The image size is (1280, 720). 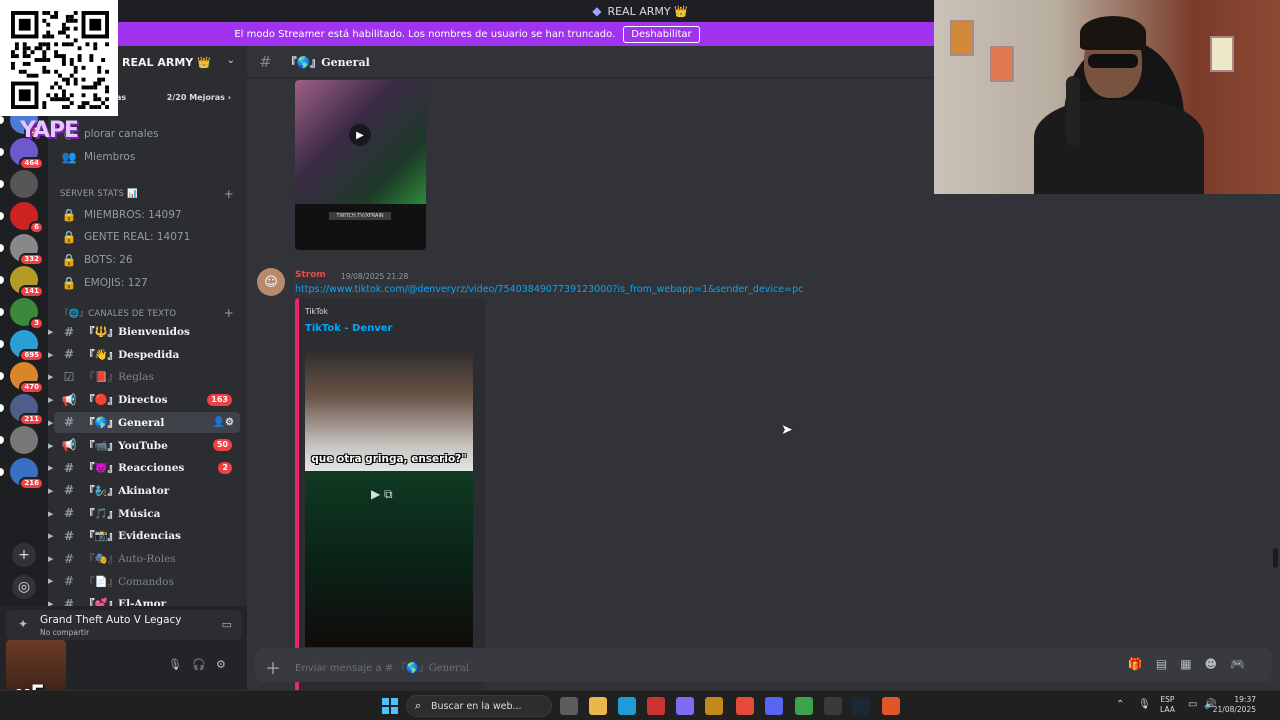 What do you see at coordinates (144, 422) in the screenshot?
I see `channel-item: ▶ # 『🌎』General 👤⚙` at bounding box center [144, 422].